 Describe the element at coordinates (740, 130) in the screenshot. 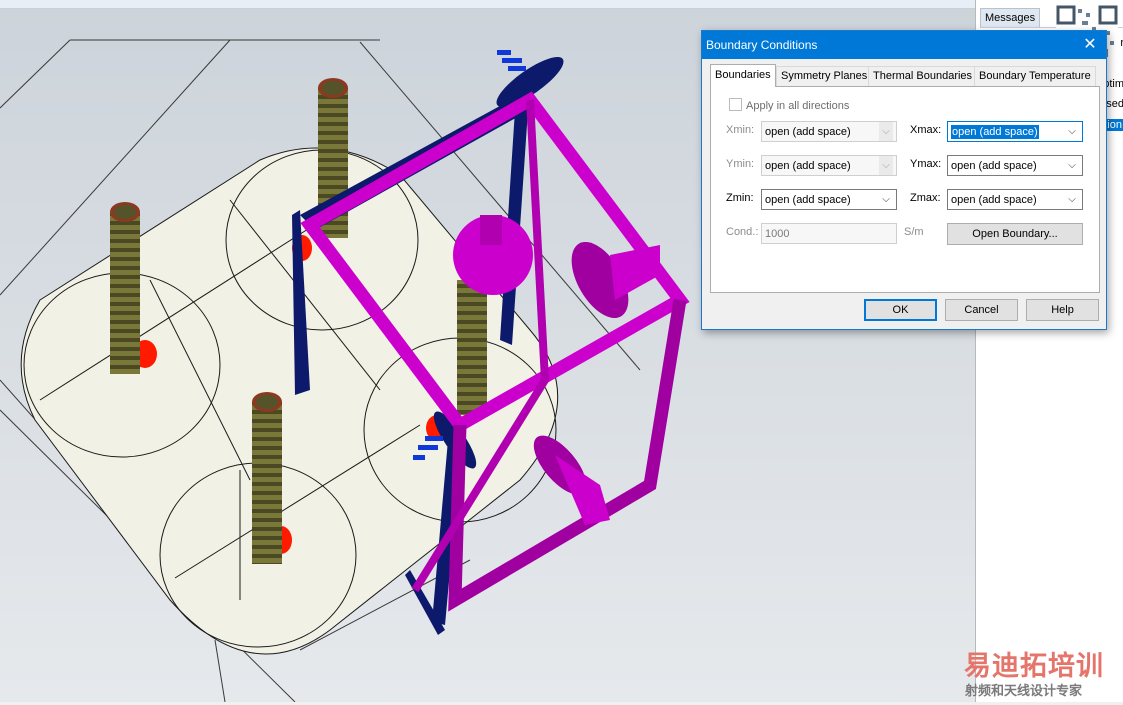

I see `xmin-label: Xmin:` at that location.